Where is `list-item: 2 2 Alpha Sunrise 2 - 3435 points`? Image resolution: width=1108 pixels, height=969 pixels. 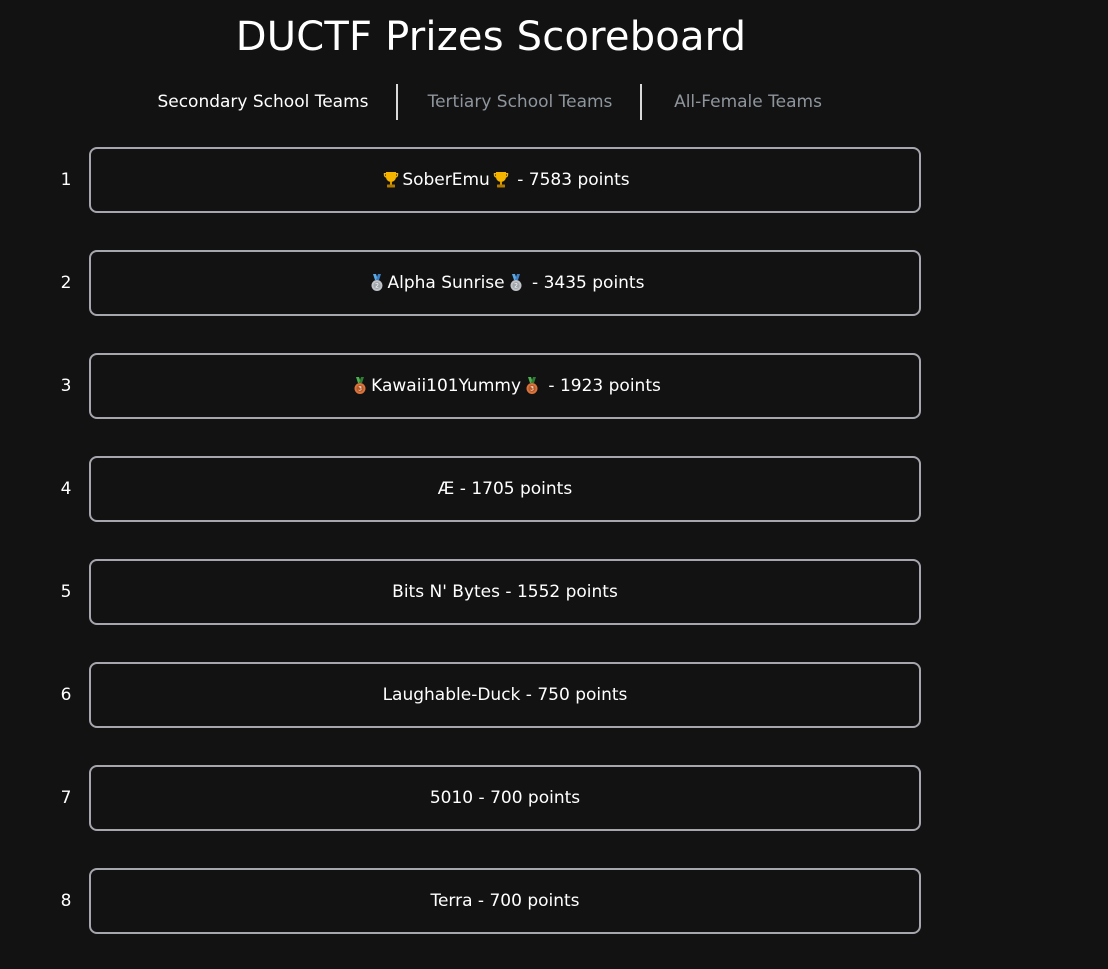 list-item: 2 2 Alpha Sunrise 2 - 3435 points is located at coordinates (554, 283).